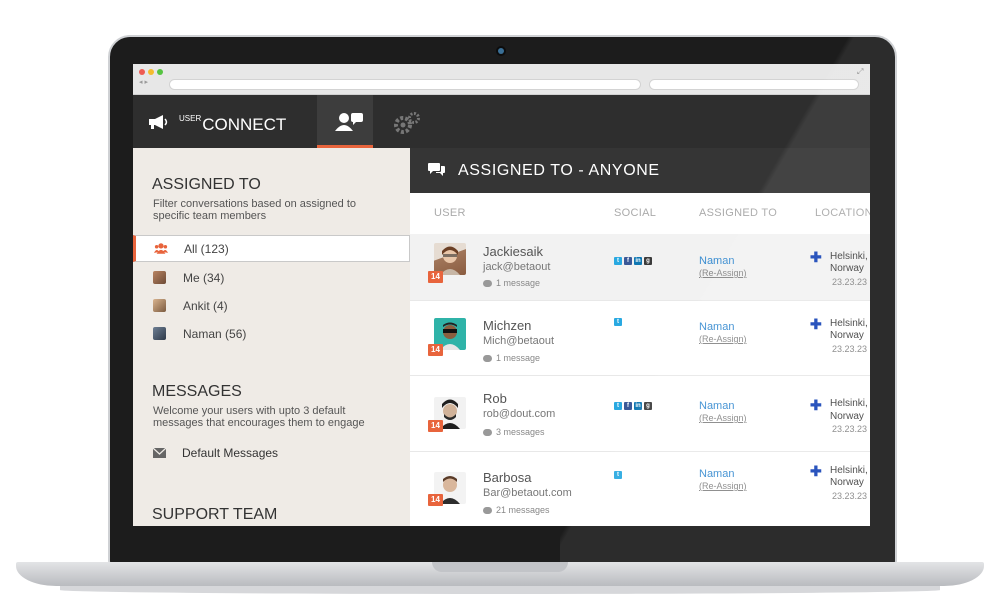  I want to click on address-bar, so click(405, 84).